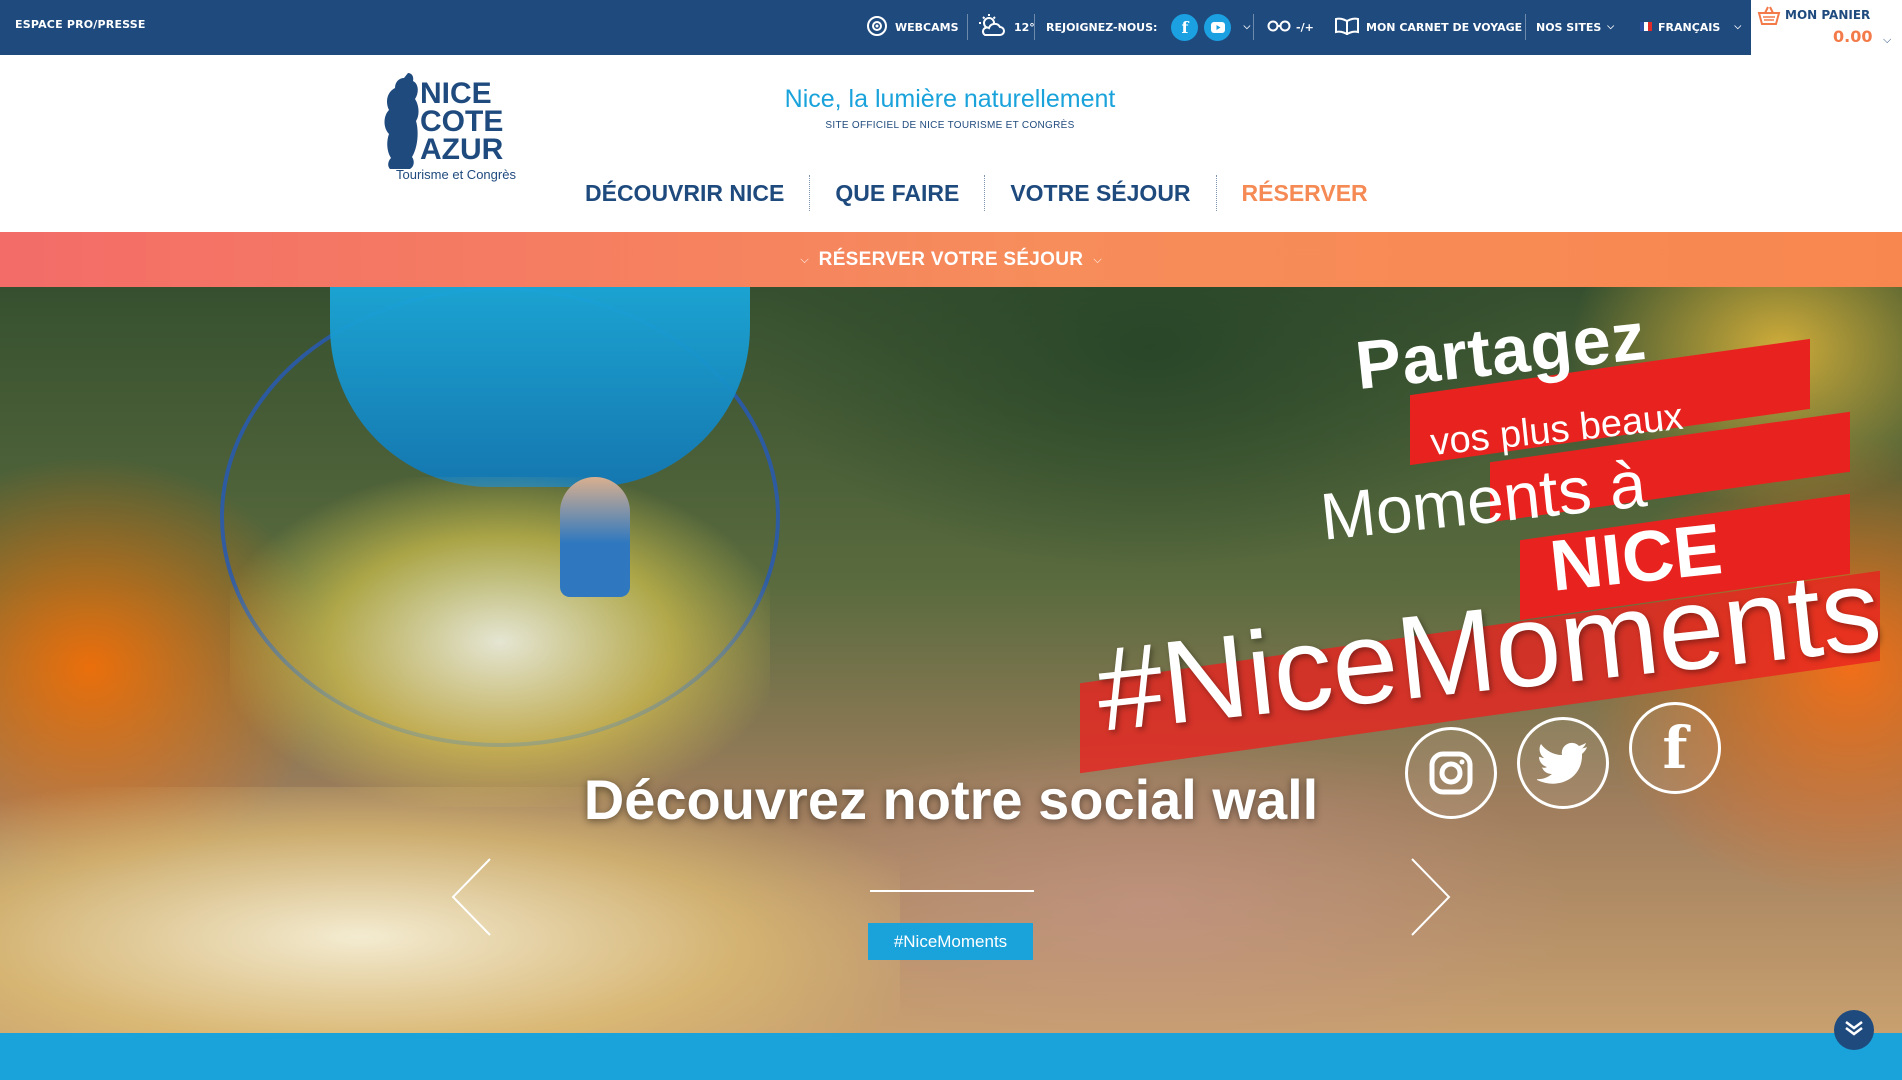 Image resolution: width=1902 pixels, height=1080 pixels. I want to click on accessibility-label: -/+, so click(1305, 27).